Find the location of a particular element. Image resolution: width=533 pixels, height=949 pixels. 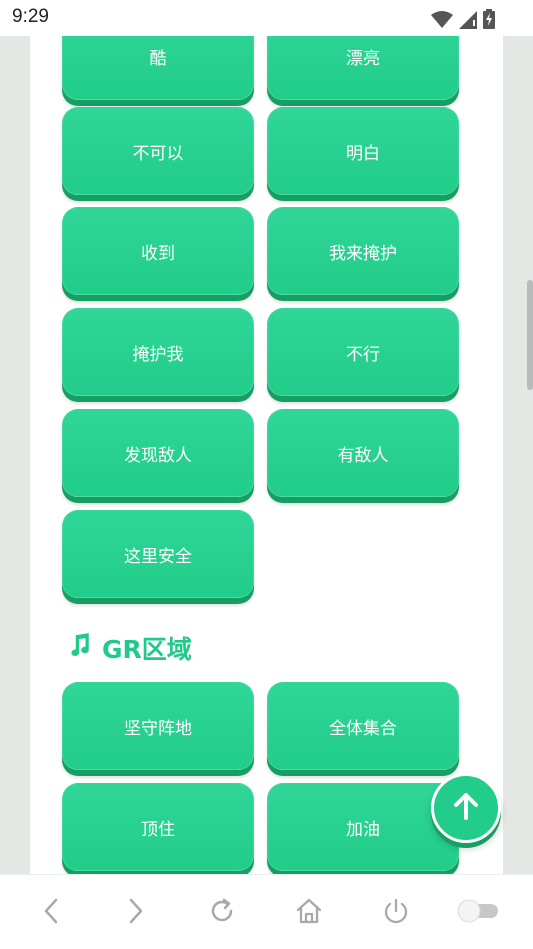

sound-button: 有敌人 is located at coordinates (363, 453).